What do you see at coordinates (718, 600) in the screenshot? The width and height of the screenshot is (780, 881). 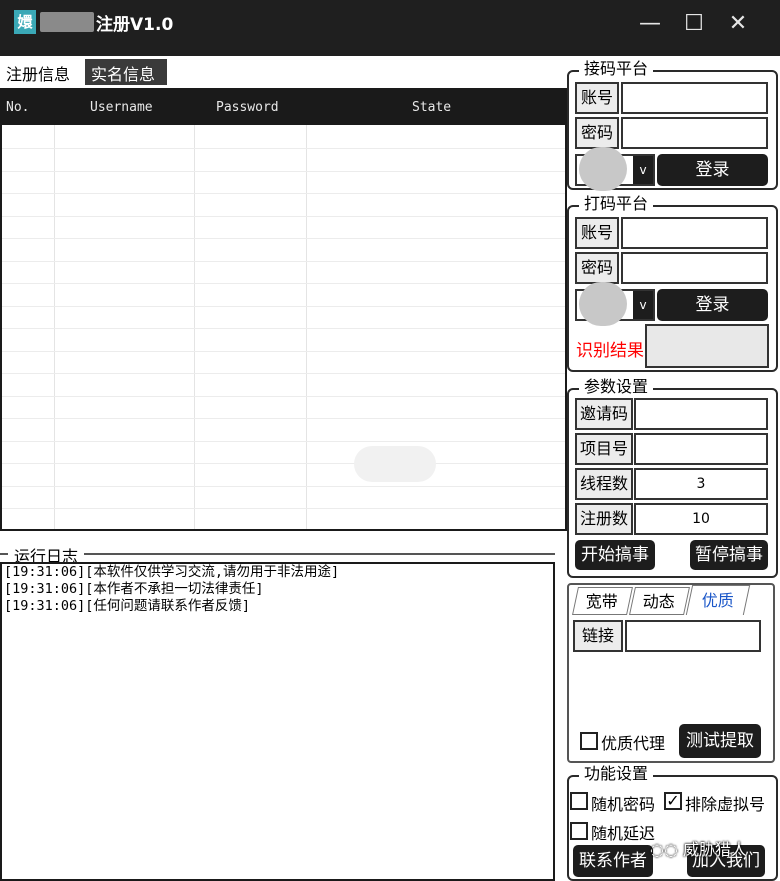 I see `proxy-tab-quality: 优质` at bounding box center [718, 600].